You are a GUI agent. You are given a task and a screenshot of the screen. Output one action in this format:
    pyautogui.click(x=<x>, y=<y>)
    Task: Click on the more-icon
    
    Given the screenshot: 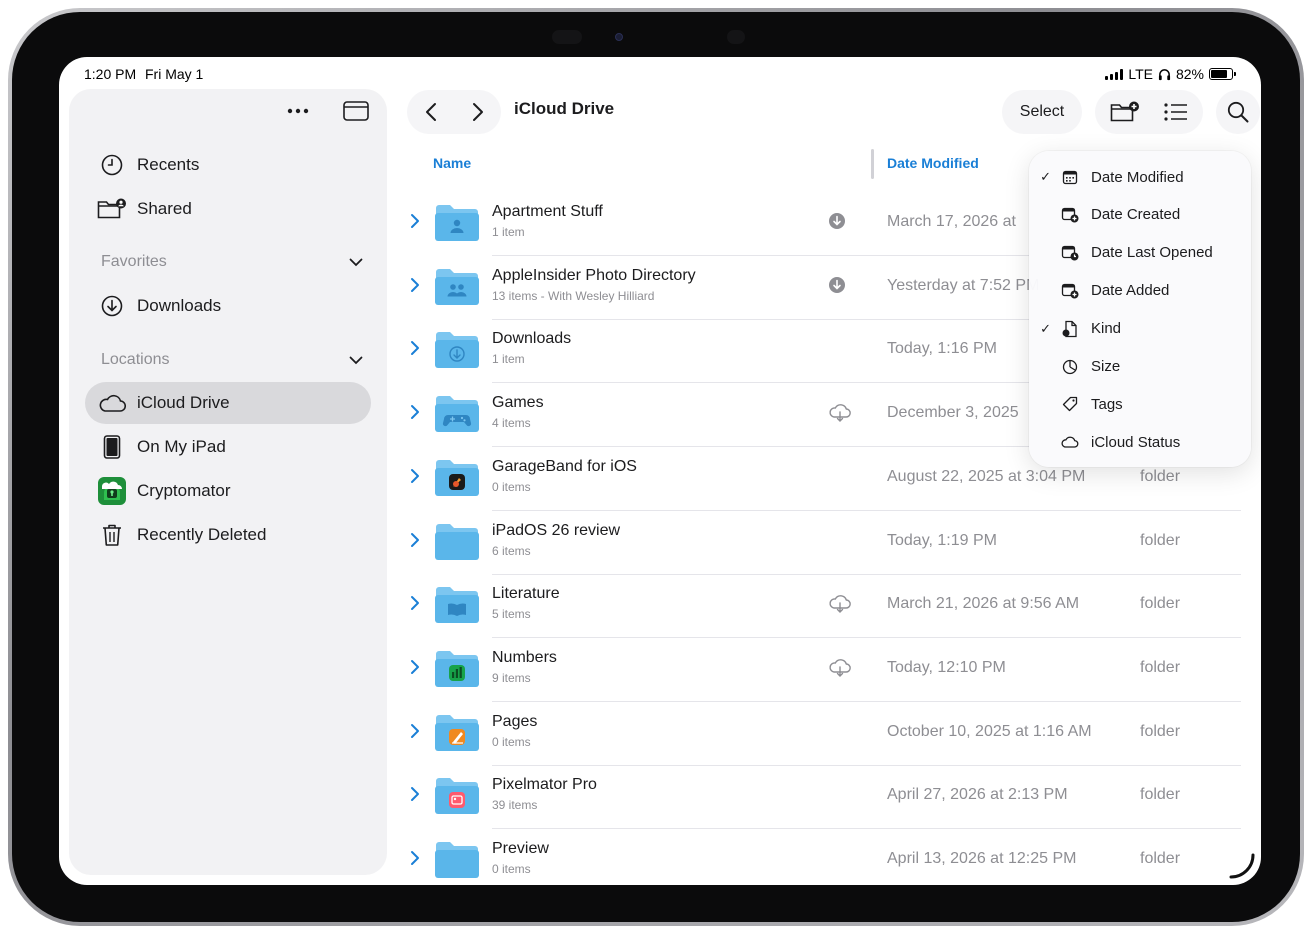 What is the action you would take?
    pyautogui.click(x=298, y=111)
    